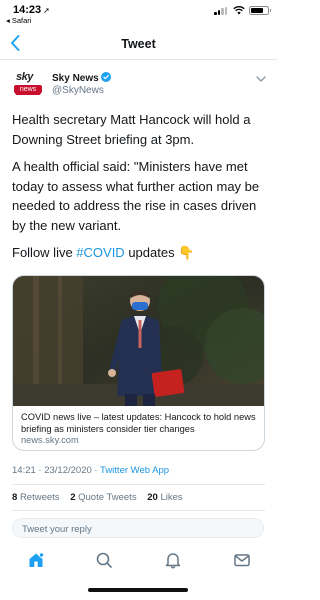 The image size is (320, 600). What do you see at coordinates (56, 470) in the screenshot?
I see `tweet-timestamp: 14:21 · 23/12/2020 ·` at bounding box center [56, 470].